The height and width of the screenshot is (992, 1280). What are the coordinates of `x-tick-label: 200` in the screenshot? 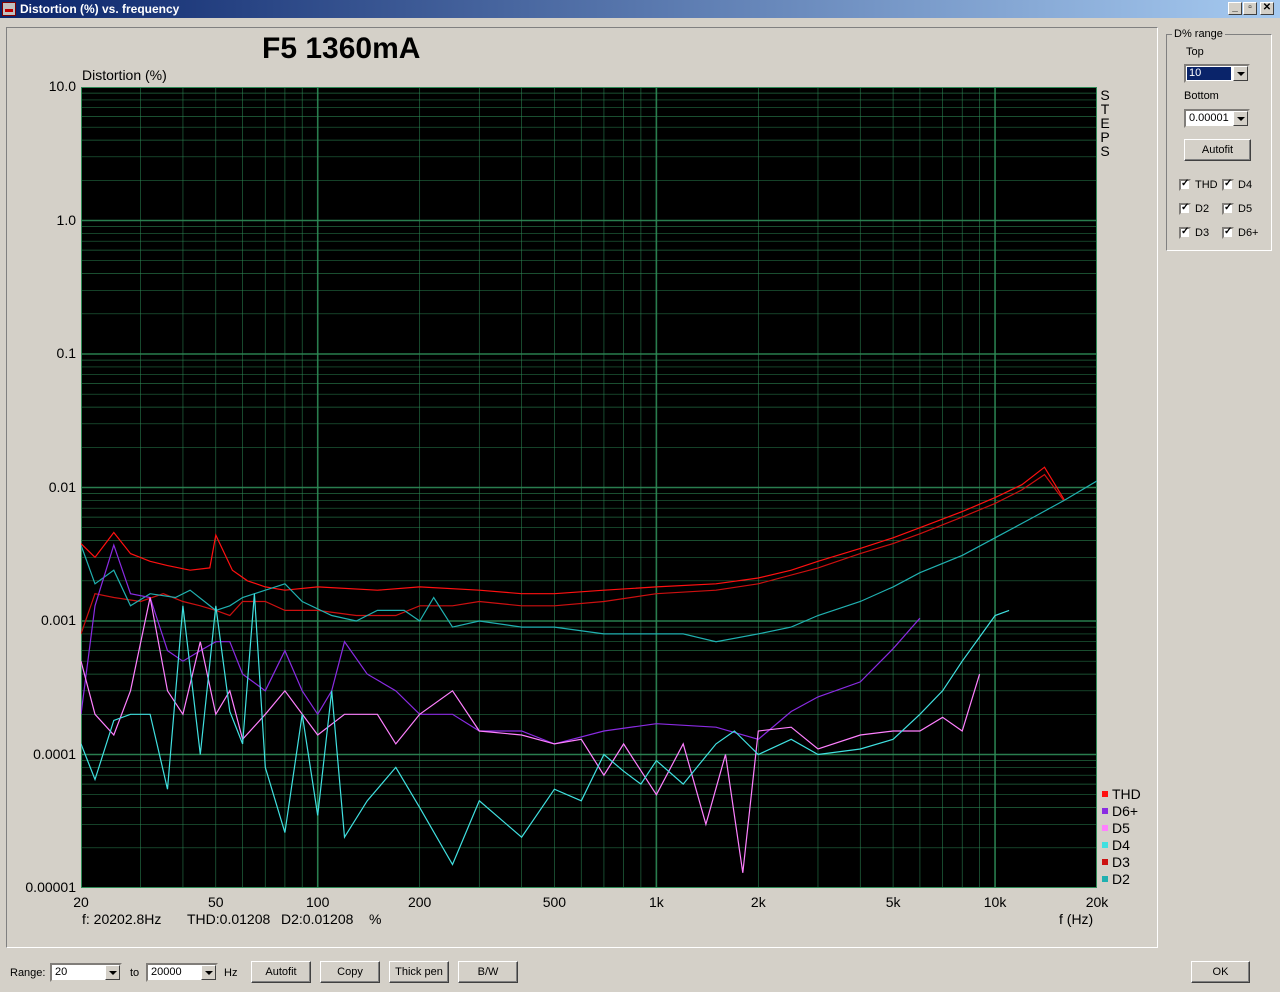 It's located at (419, 902).